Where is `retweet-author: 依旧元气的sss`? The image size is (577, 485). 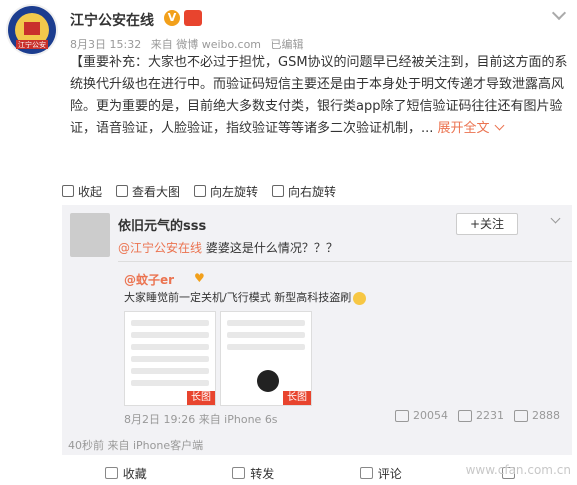 retweet-author: 依旧元气的sss is located at coordinates (162, 224).